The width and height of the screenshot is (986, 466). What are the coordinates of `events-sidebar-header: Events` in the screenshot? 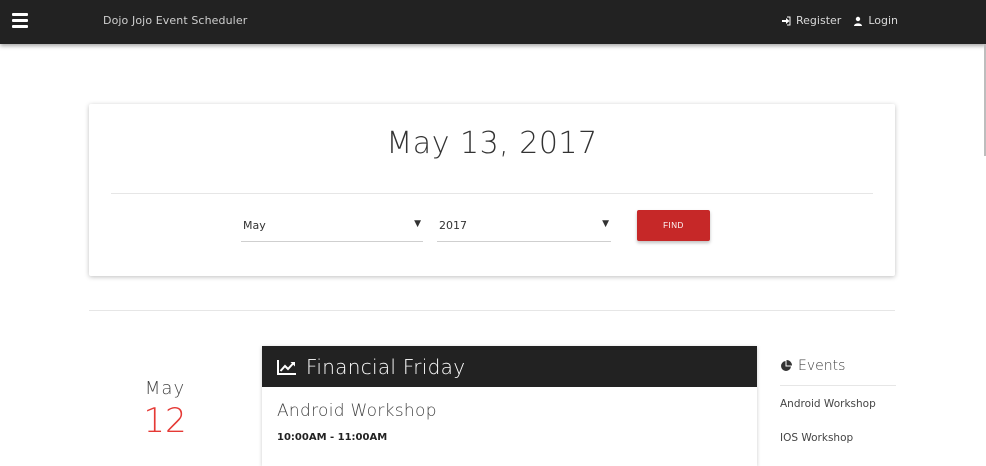 It's located at (838, 366).